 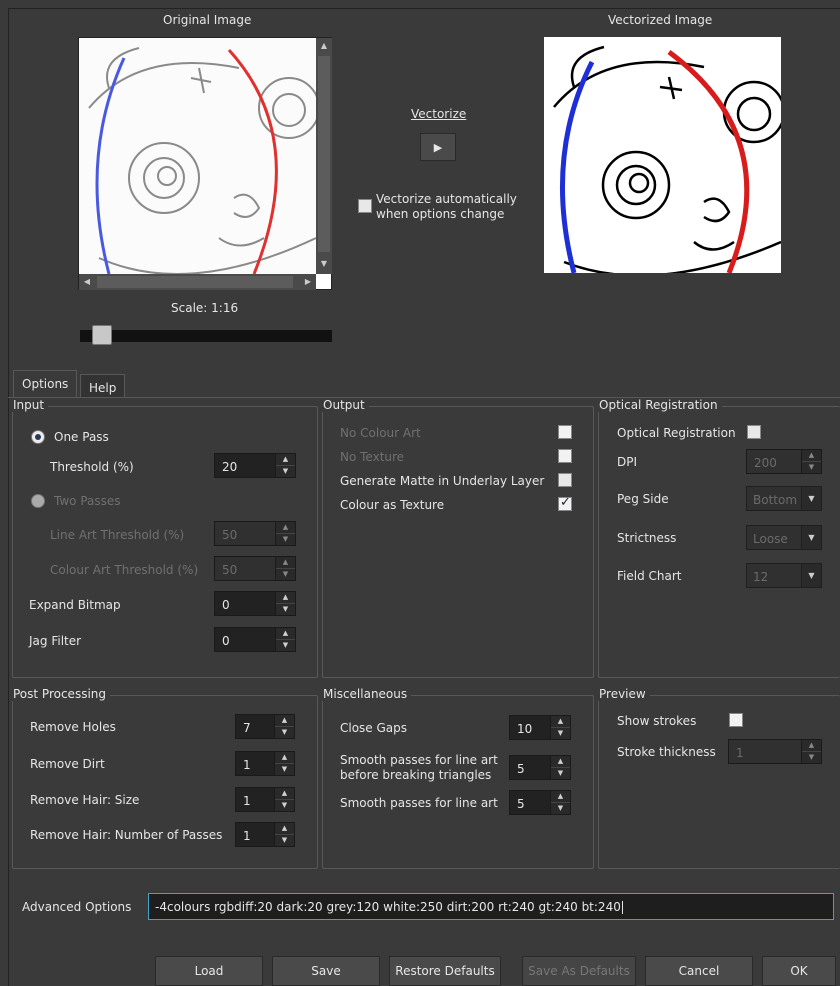 I want to click on expand-bitmap-value: 0, so click(x=245, y=603).